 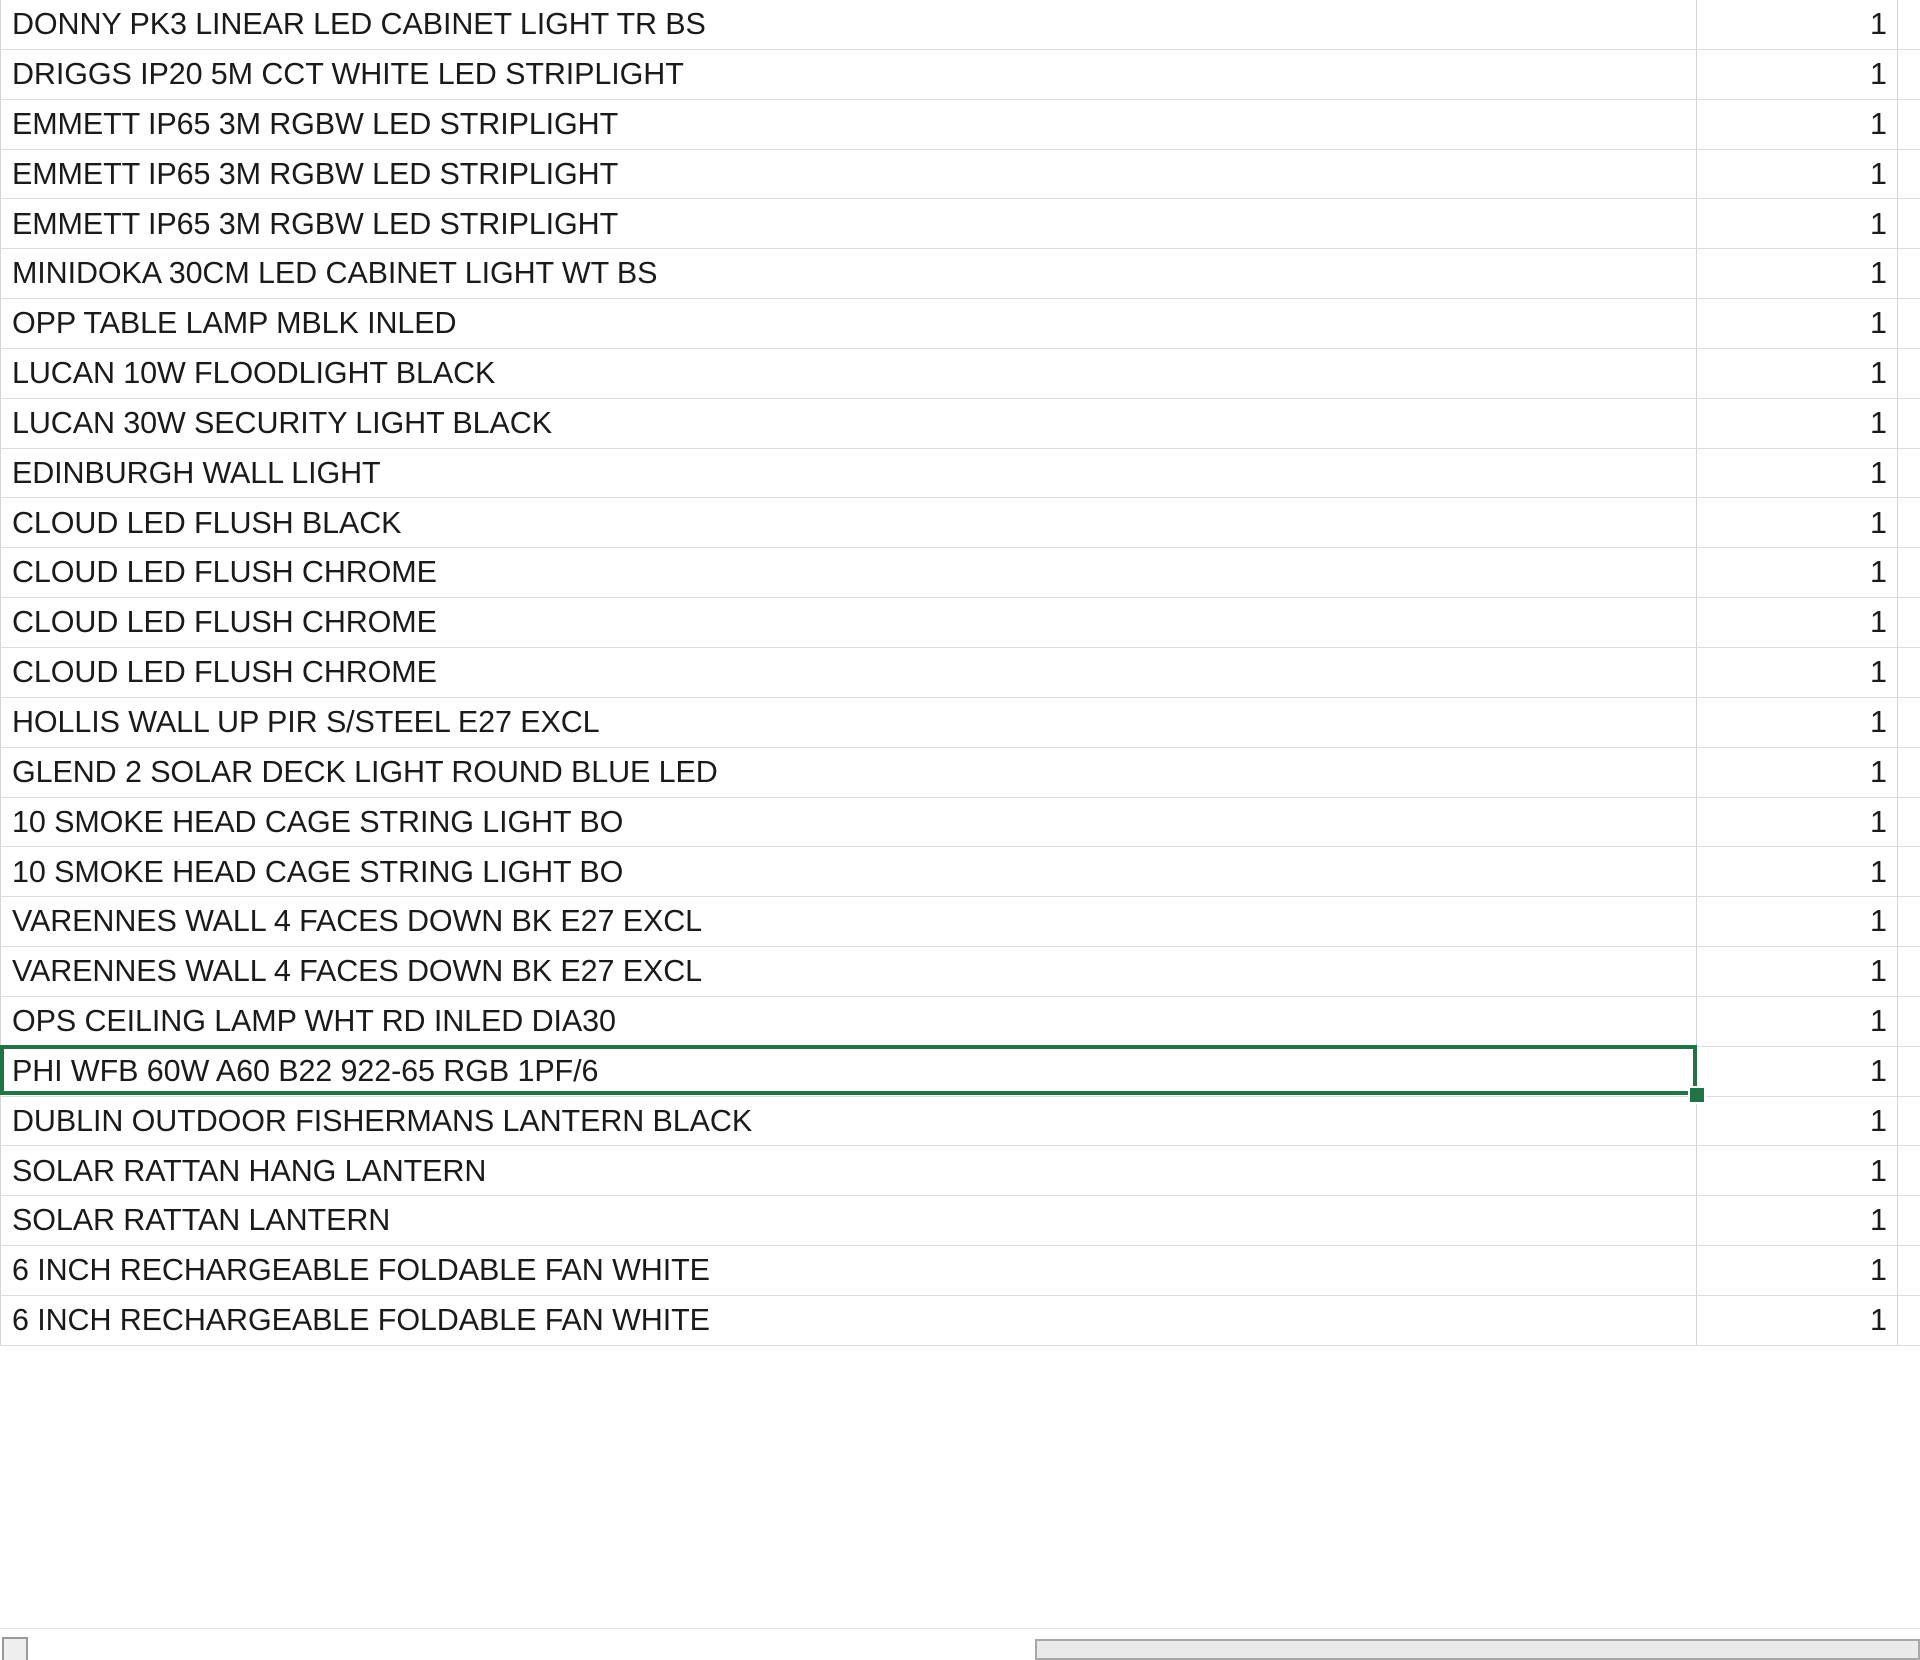 I want to click on cell-description: SOLAR RATTAN LANTERN, so click(x=848, y=1221).